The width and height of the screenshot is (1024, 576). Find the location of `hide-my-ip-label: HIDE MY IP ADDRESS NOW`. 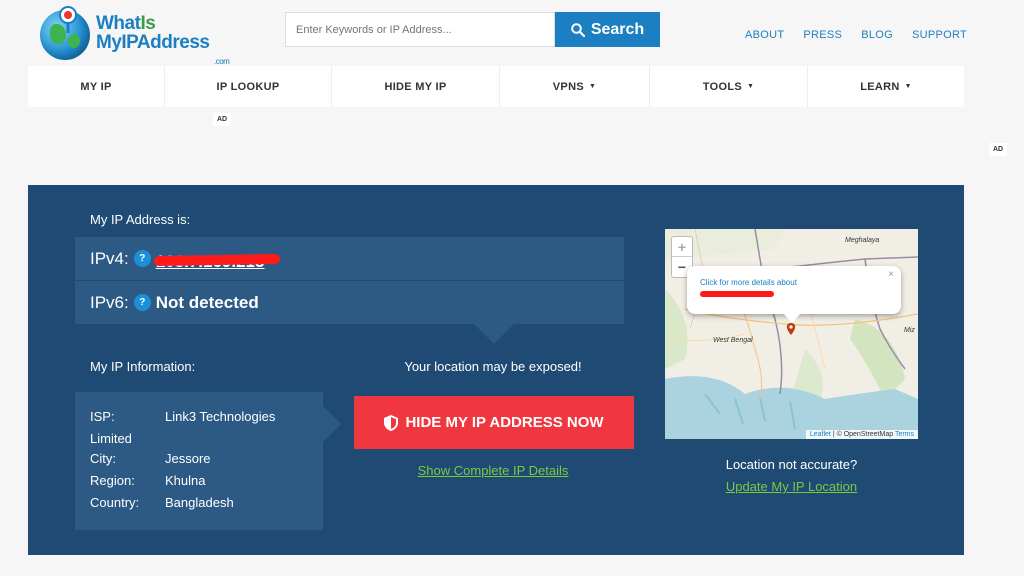

hide-my-ip-label: HIDE MY IP ADDRESS NOW is located at coordinates (504, 422).